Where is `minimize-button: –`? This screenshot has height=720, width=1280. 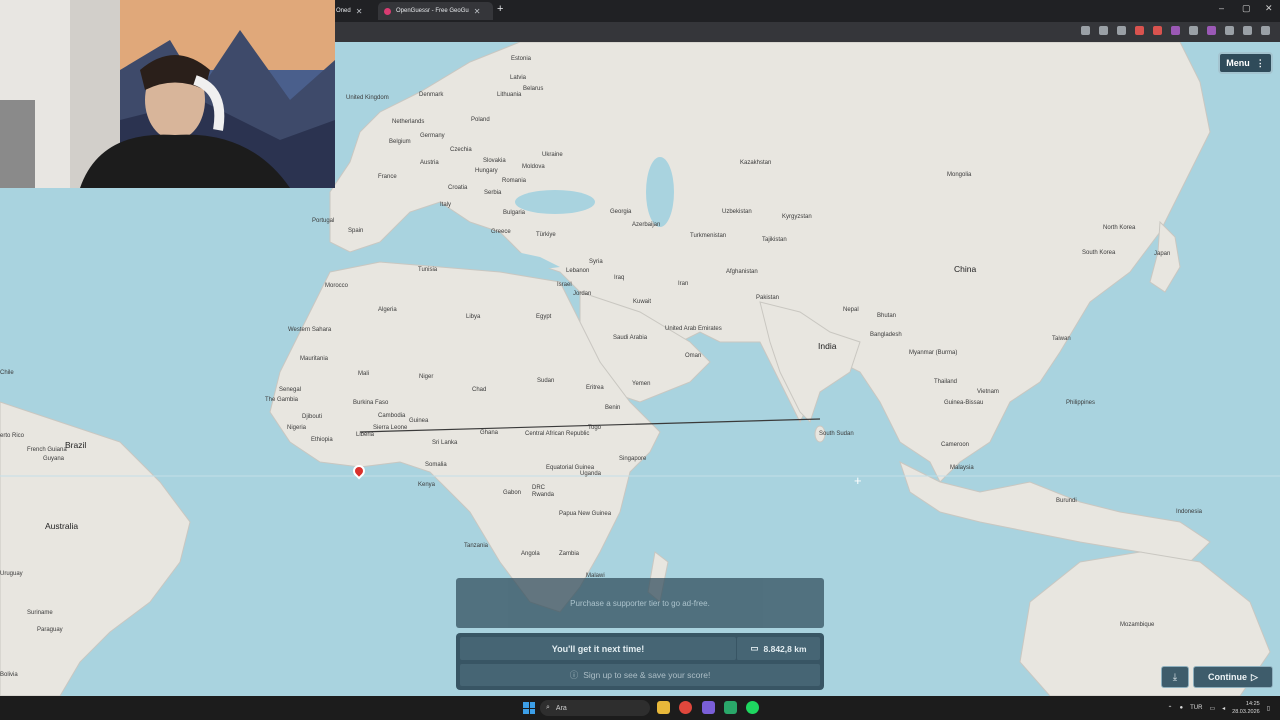
minimize-button: – is located at coordinates (1221, 8).